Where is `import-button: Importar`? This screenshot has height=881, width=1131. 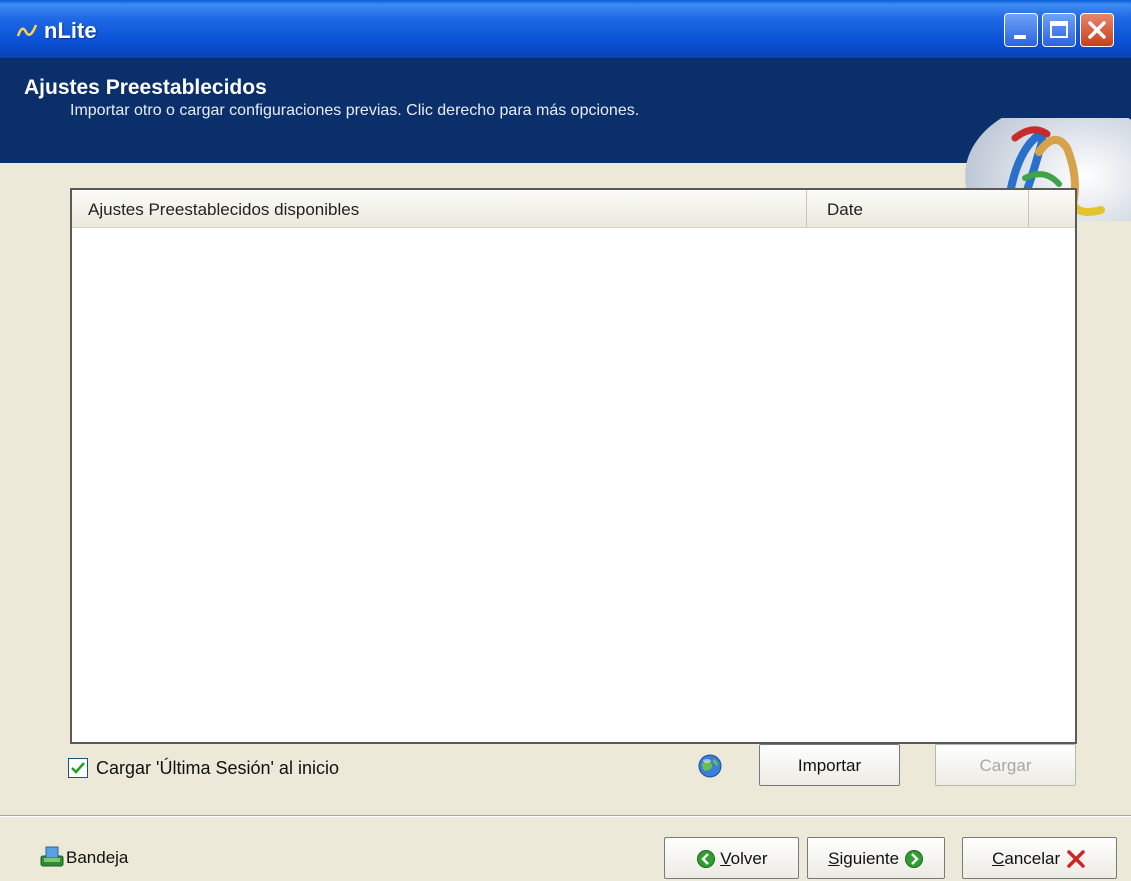
import-button: Importar is located at coordinates (829, 765).